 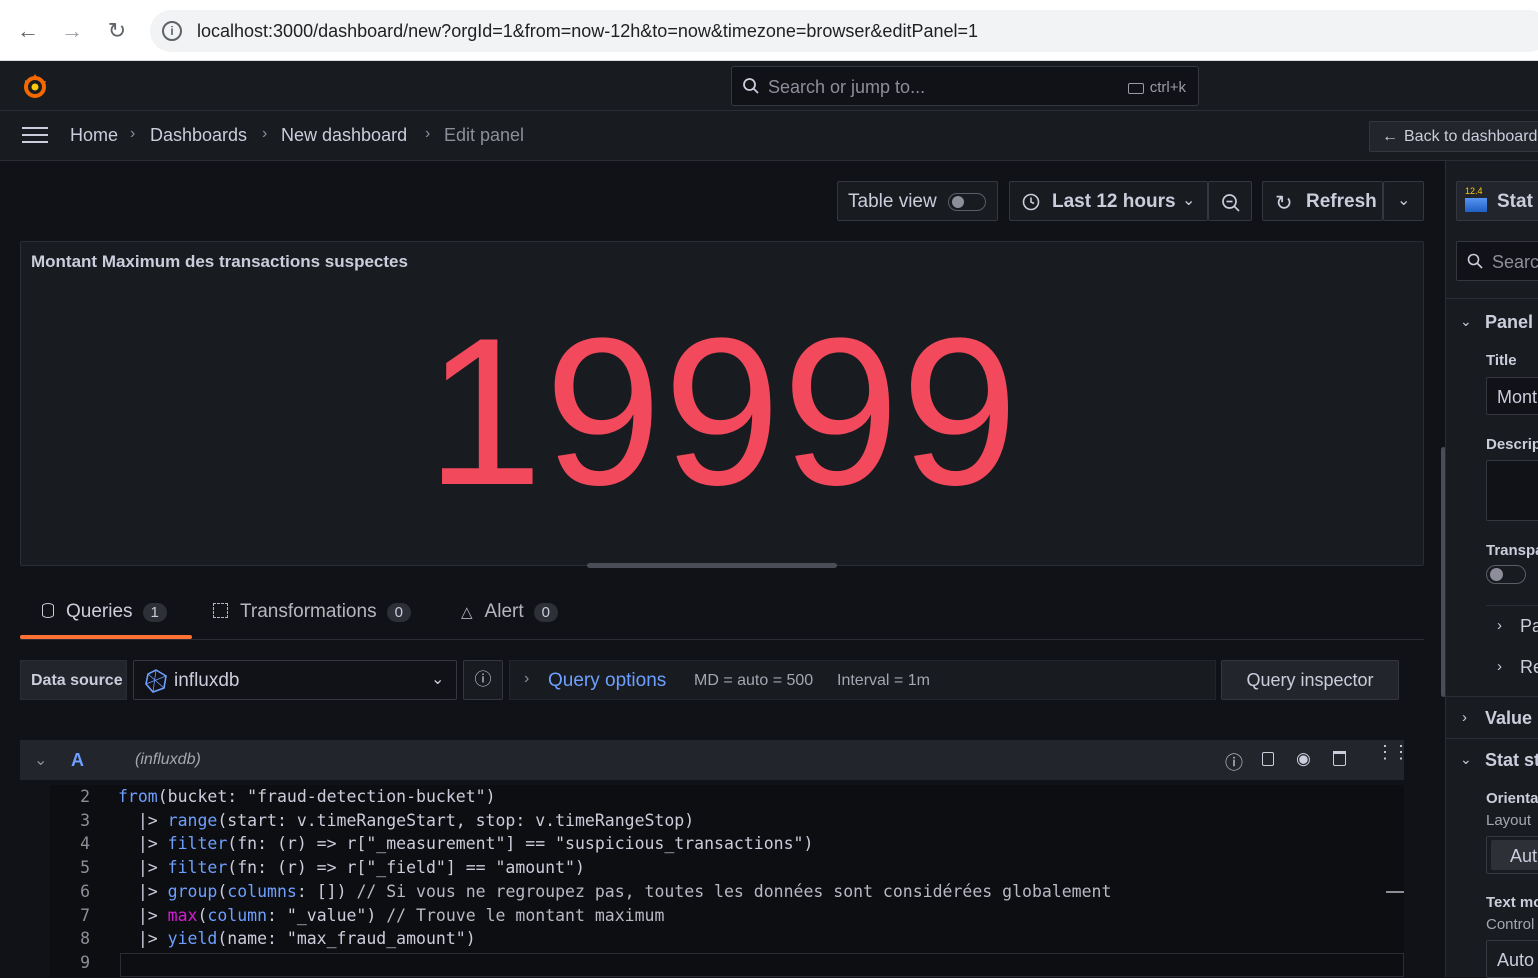 I want to click on query-row-header: ⌄ A (influxdb) ⓘ ◉ ⋮⋮, so click(x=715, y=760).